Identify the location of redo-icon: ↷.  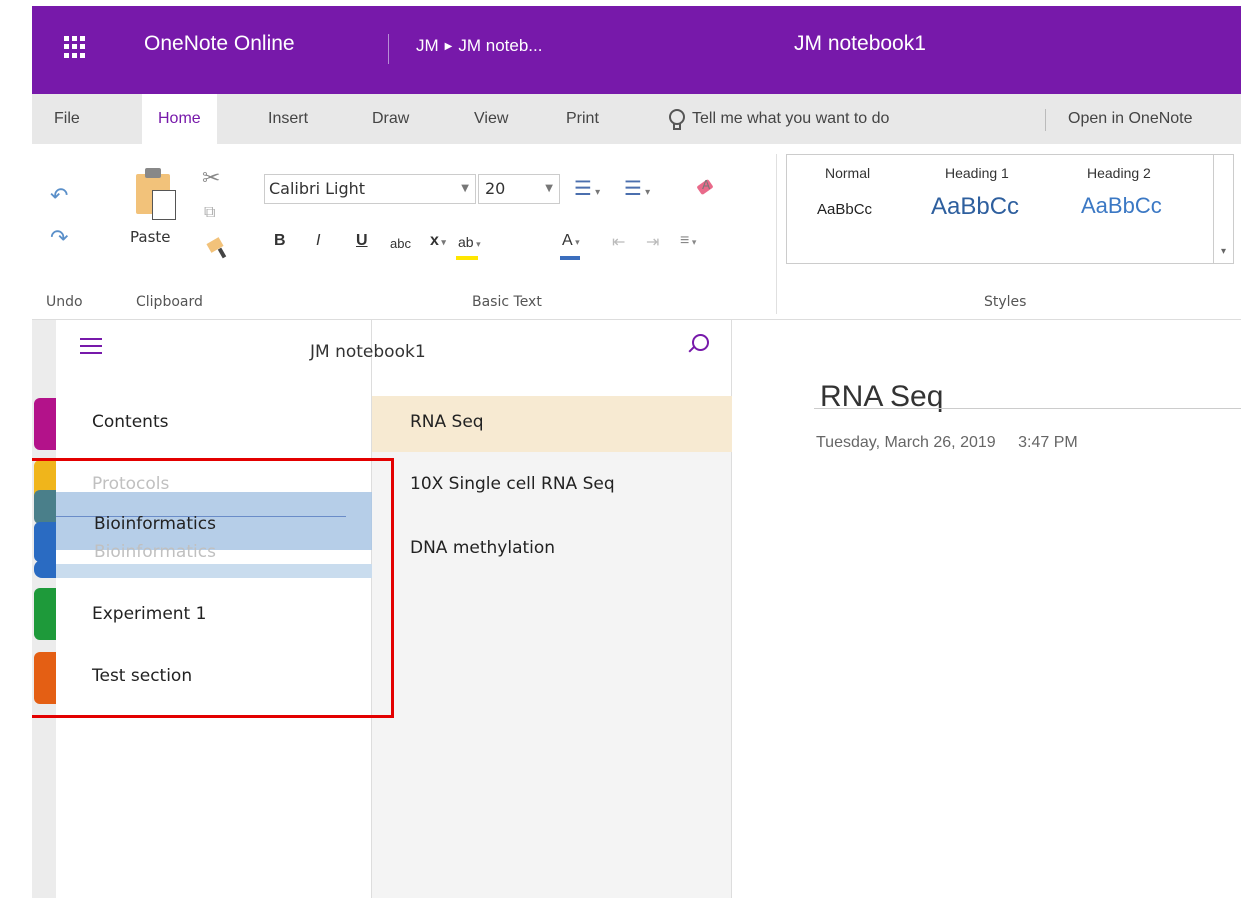
(59, 238).